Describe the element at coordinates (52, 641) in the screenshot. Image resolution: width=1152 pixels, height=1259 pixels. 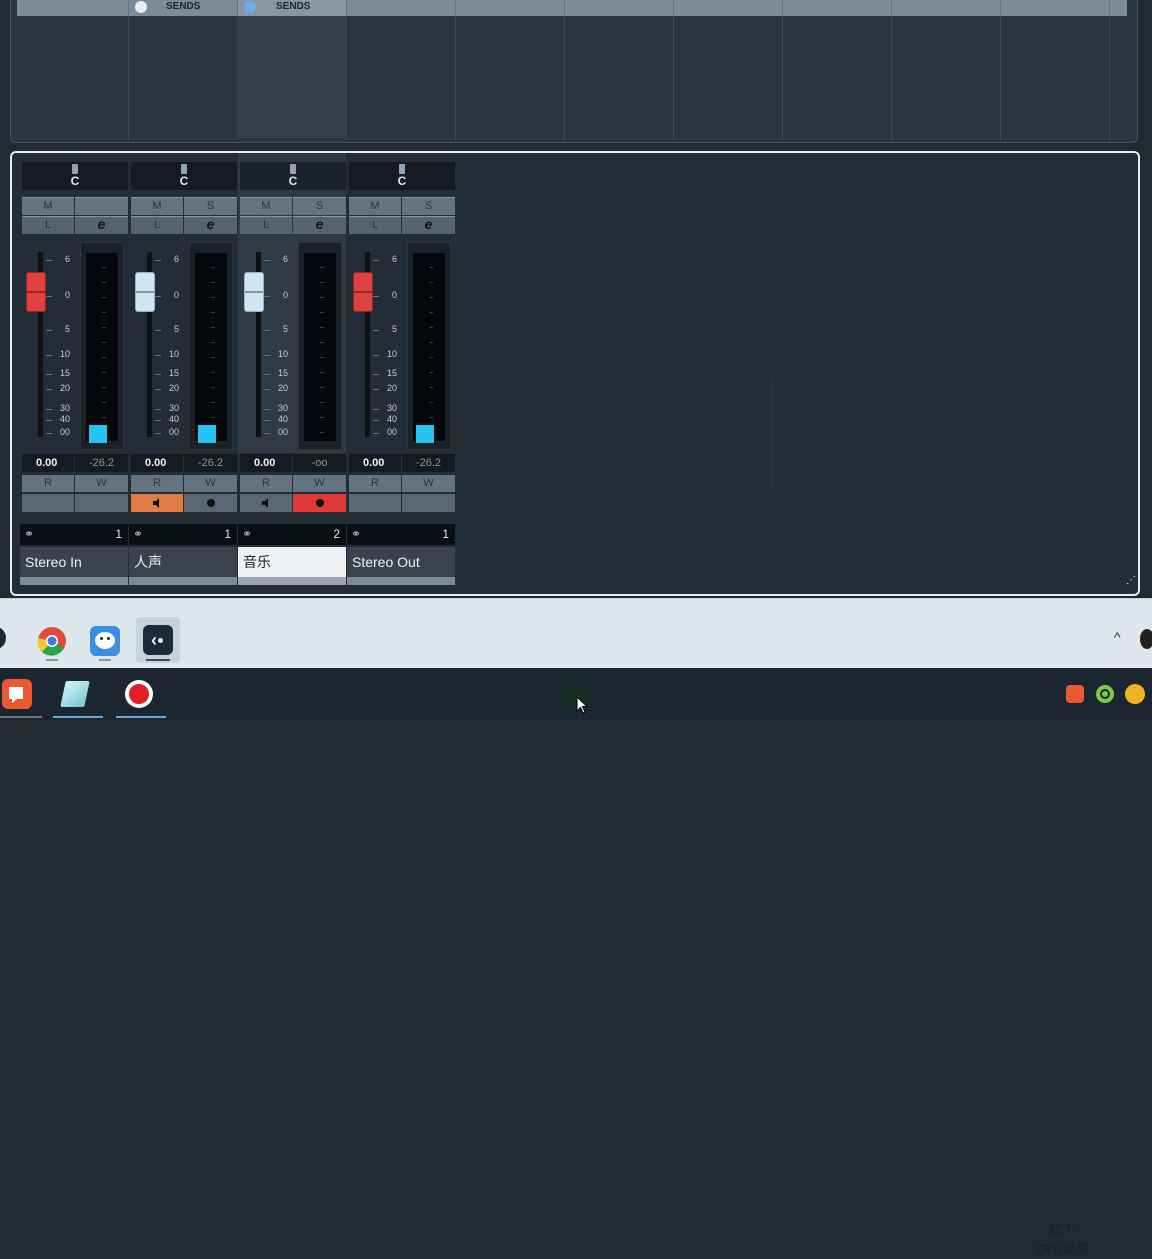
I see `chrome-icon` at that location.